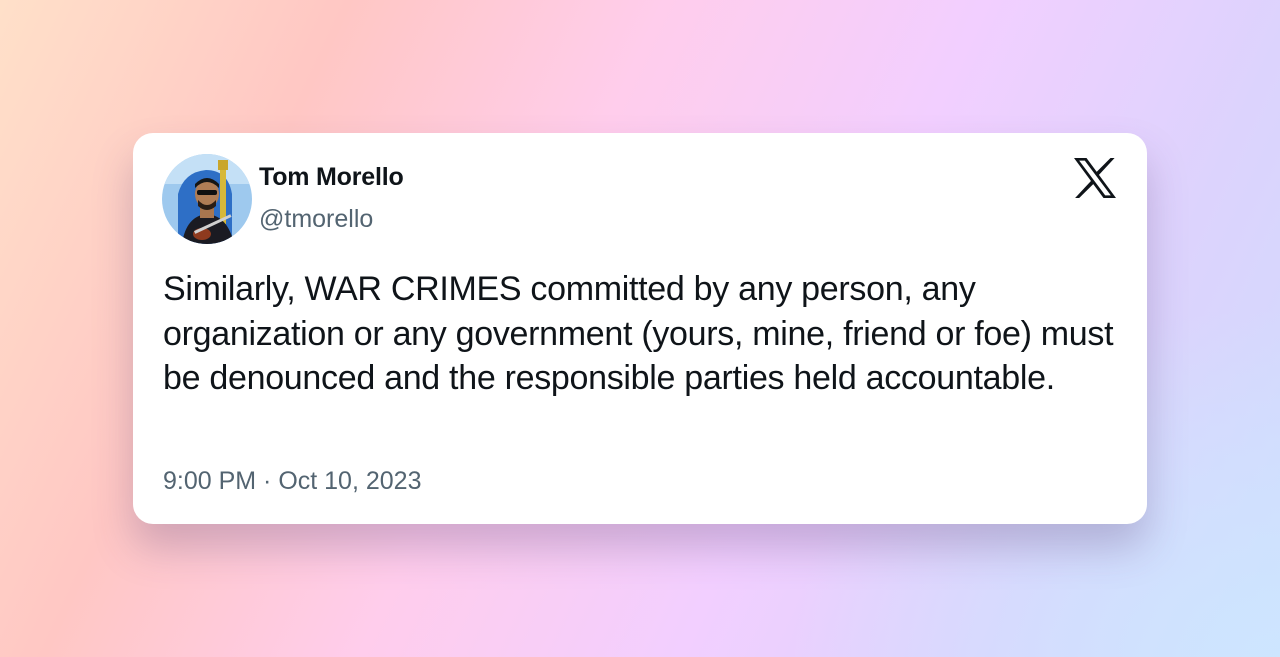  I want to click on author-name: Tom Morello, so click(331, 177).